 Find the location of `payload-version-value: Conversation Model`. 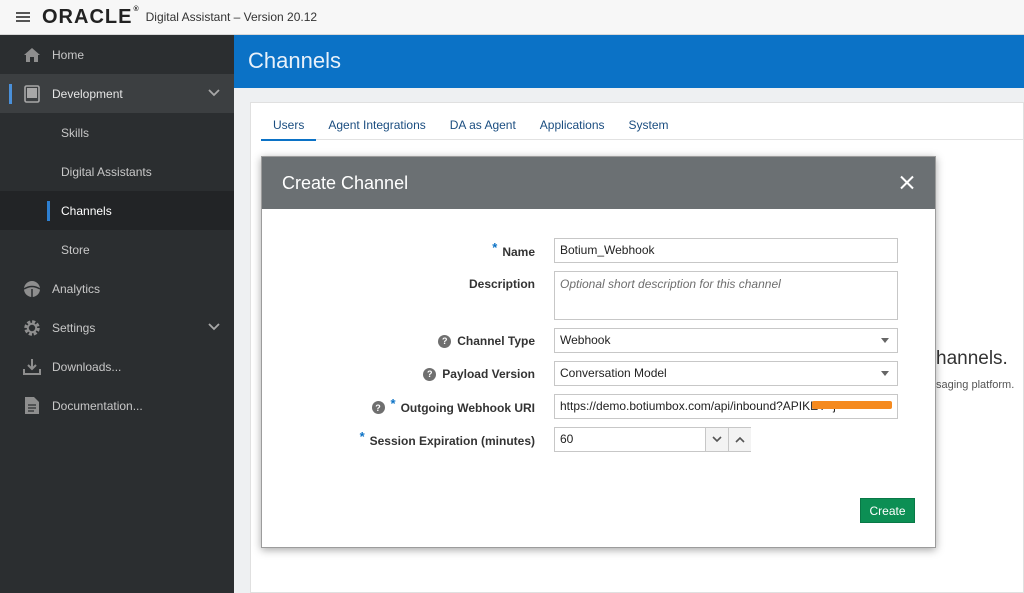

payload-version-value: Conversation Model is located at coordinates (613, 373).